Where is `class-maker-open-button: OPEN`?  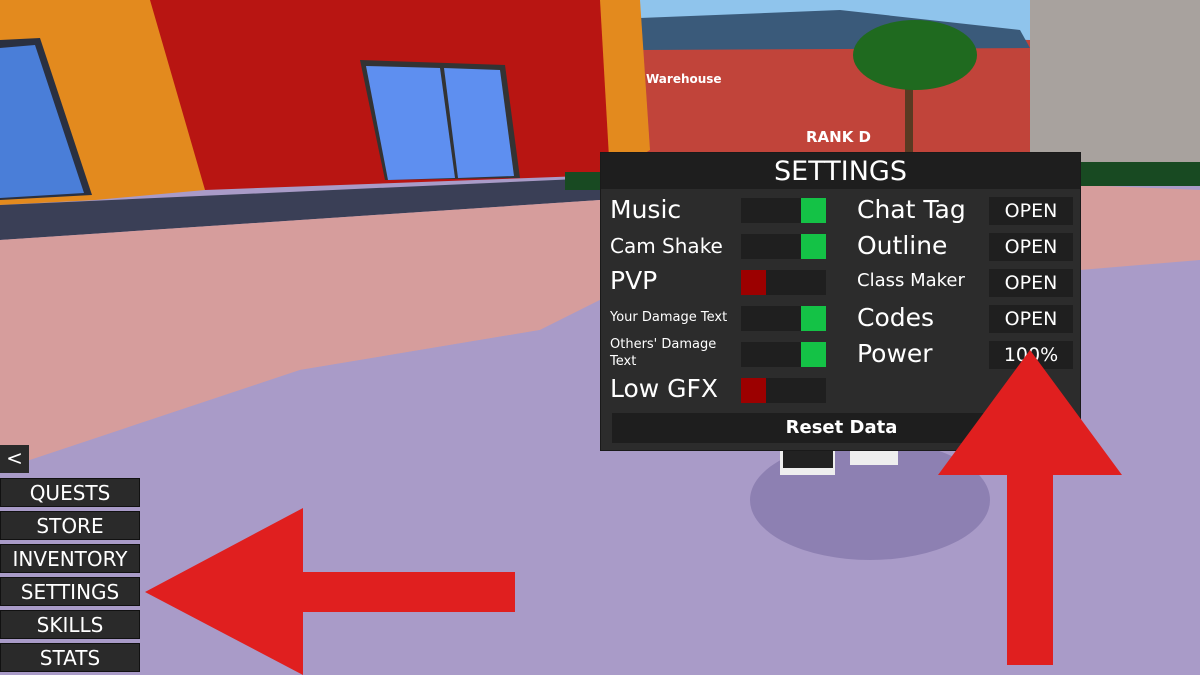
class-maker-open-button: OPEN is located at coordinates (1031, 283).